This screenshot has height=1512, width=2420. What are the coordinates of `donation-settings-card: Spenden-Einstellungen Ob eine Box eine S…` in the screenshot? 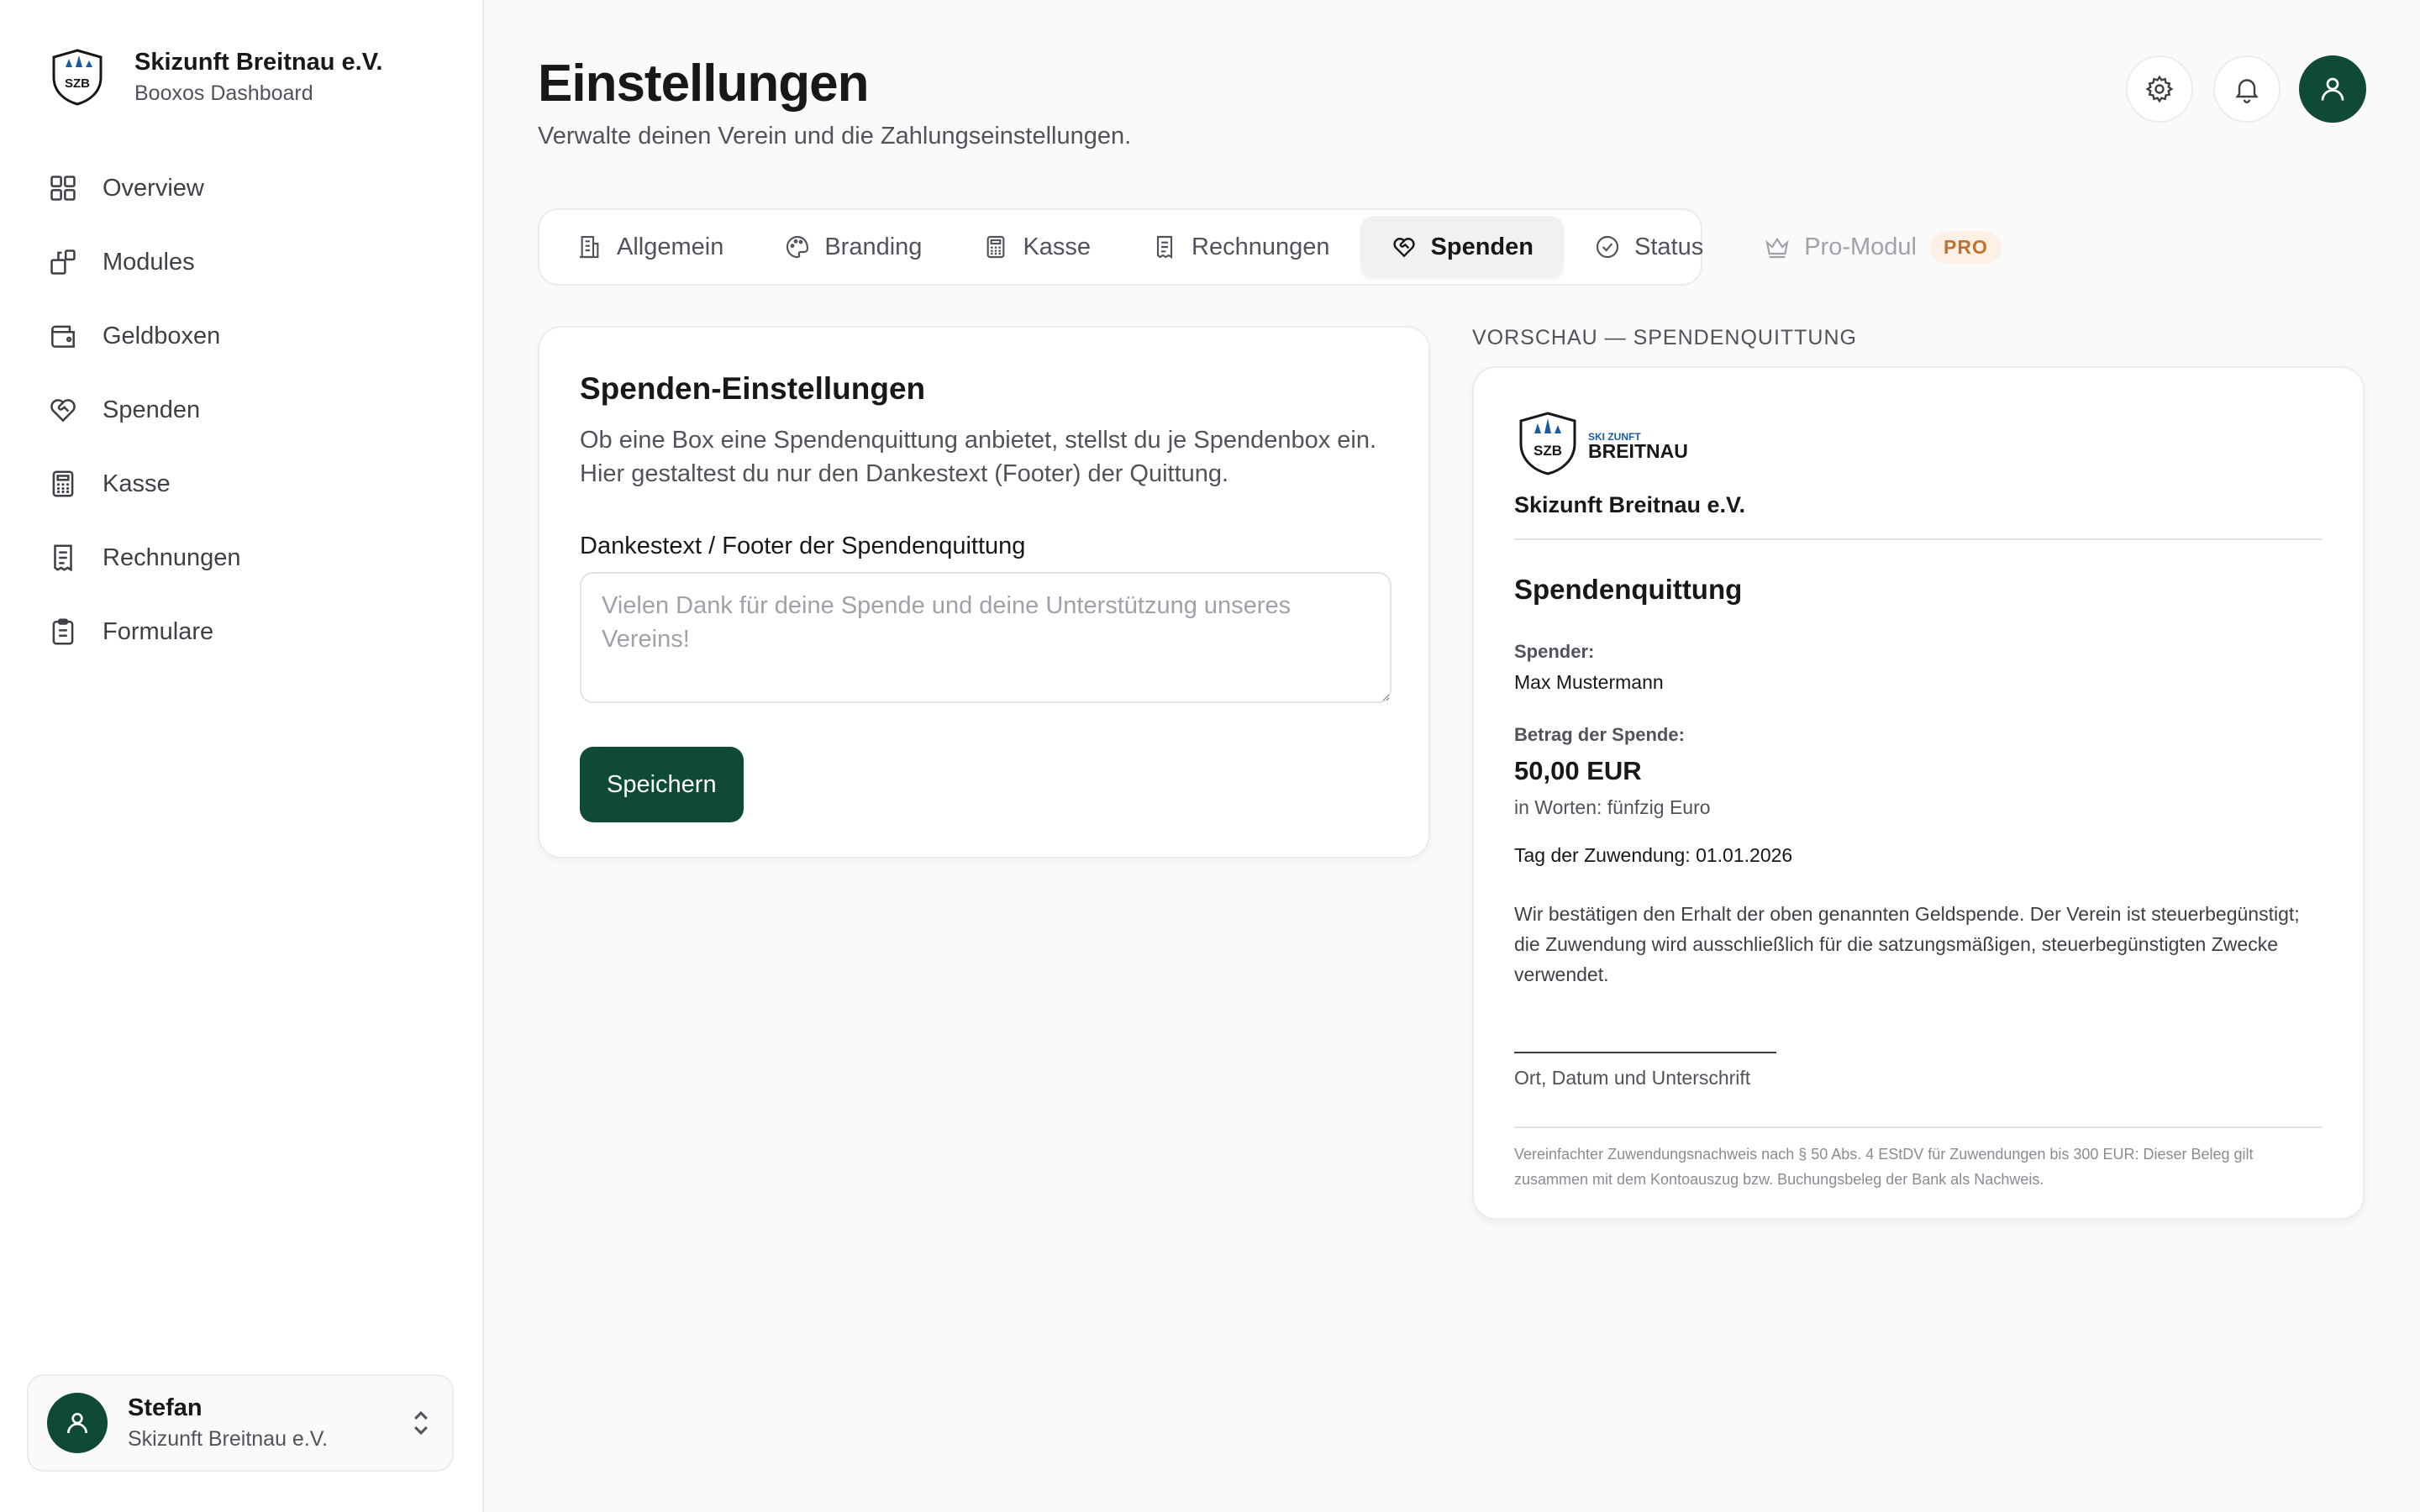 It's located at (984, 592).